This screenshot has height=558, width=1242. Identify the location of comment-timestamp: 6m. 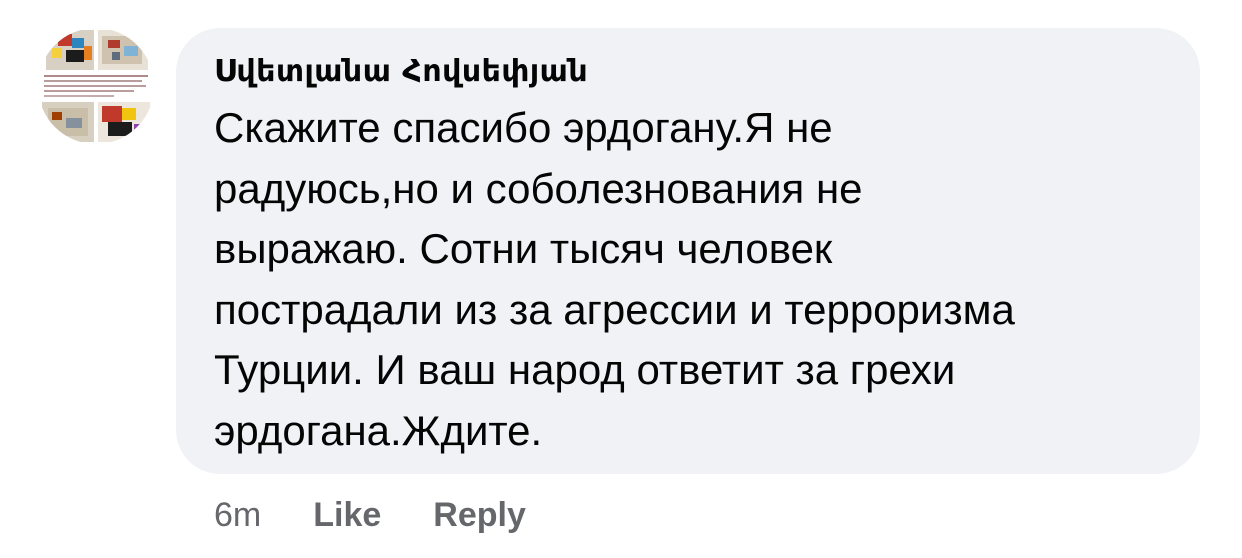
(237, 515).